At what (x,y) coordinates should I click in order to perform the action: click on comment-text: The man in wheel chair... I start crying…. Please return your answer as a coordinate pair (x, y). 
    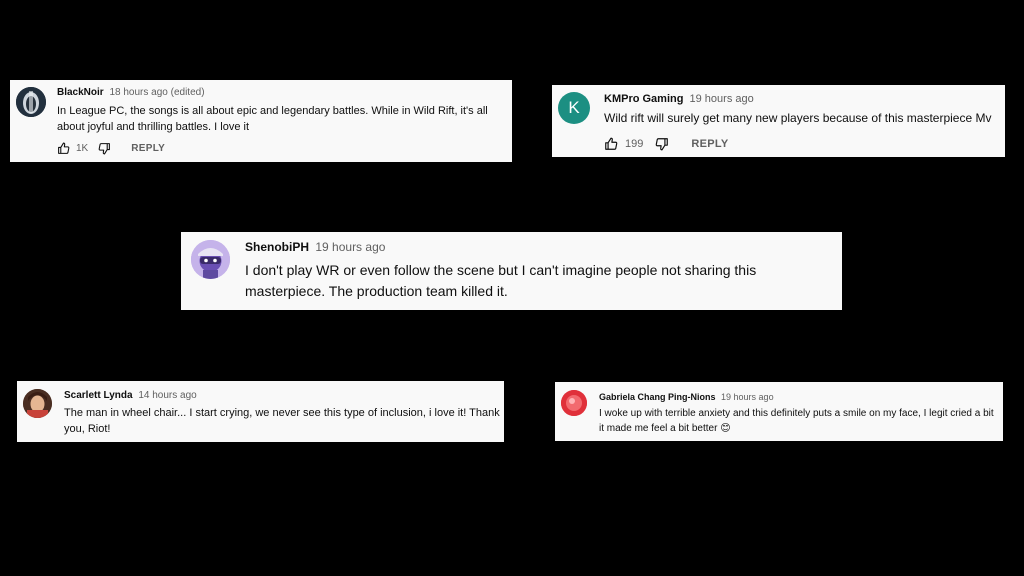
    Looking at the image, I should click on (282, 421).